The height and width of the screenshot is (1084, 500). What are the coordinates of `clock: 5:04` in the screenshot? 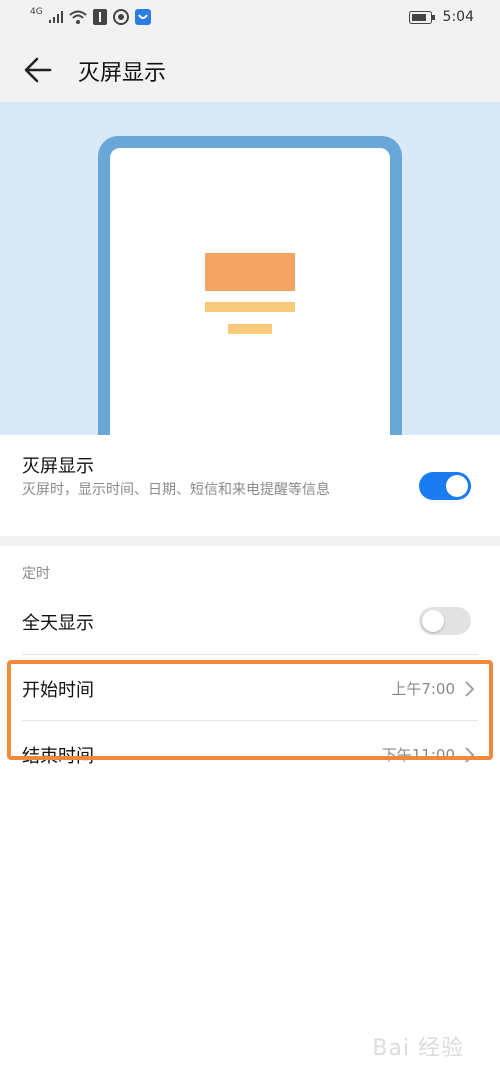 It's located at (458, 17).